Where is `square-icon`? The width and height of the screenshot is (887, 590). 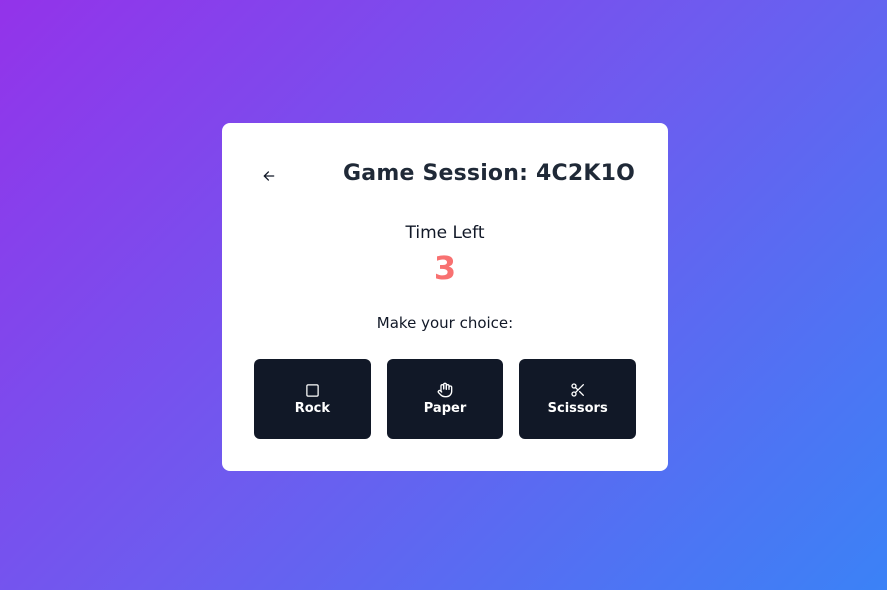
square-icon is located at coordinates (312, 390).